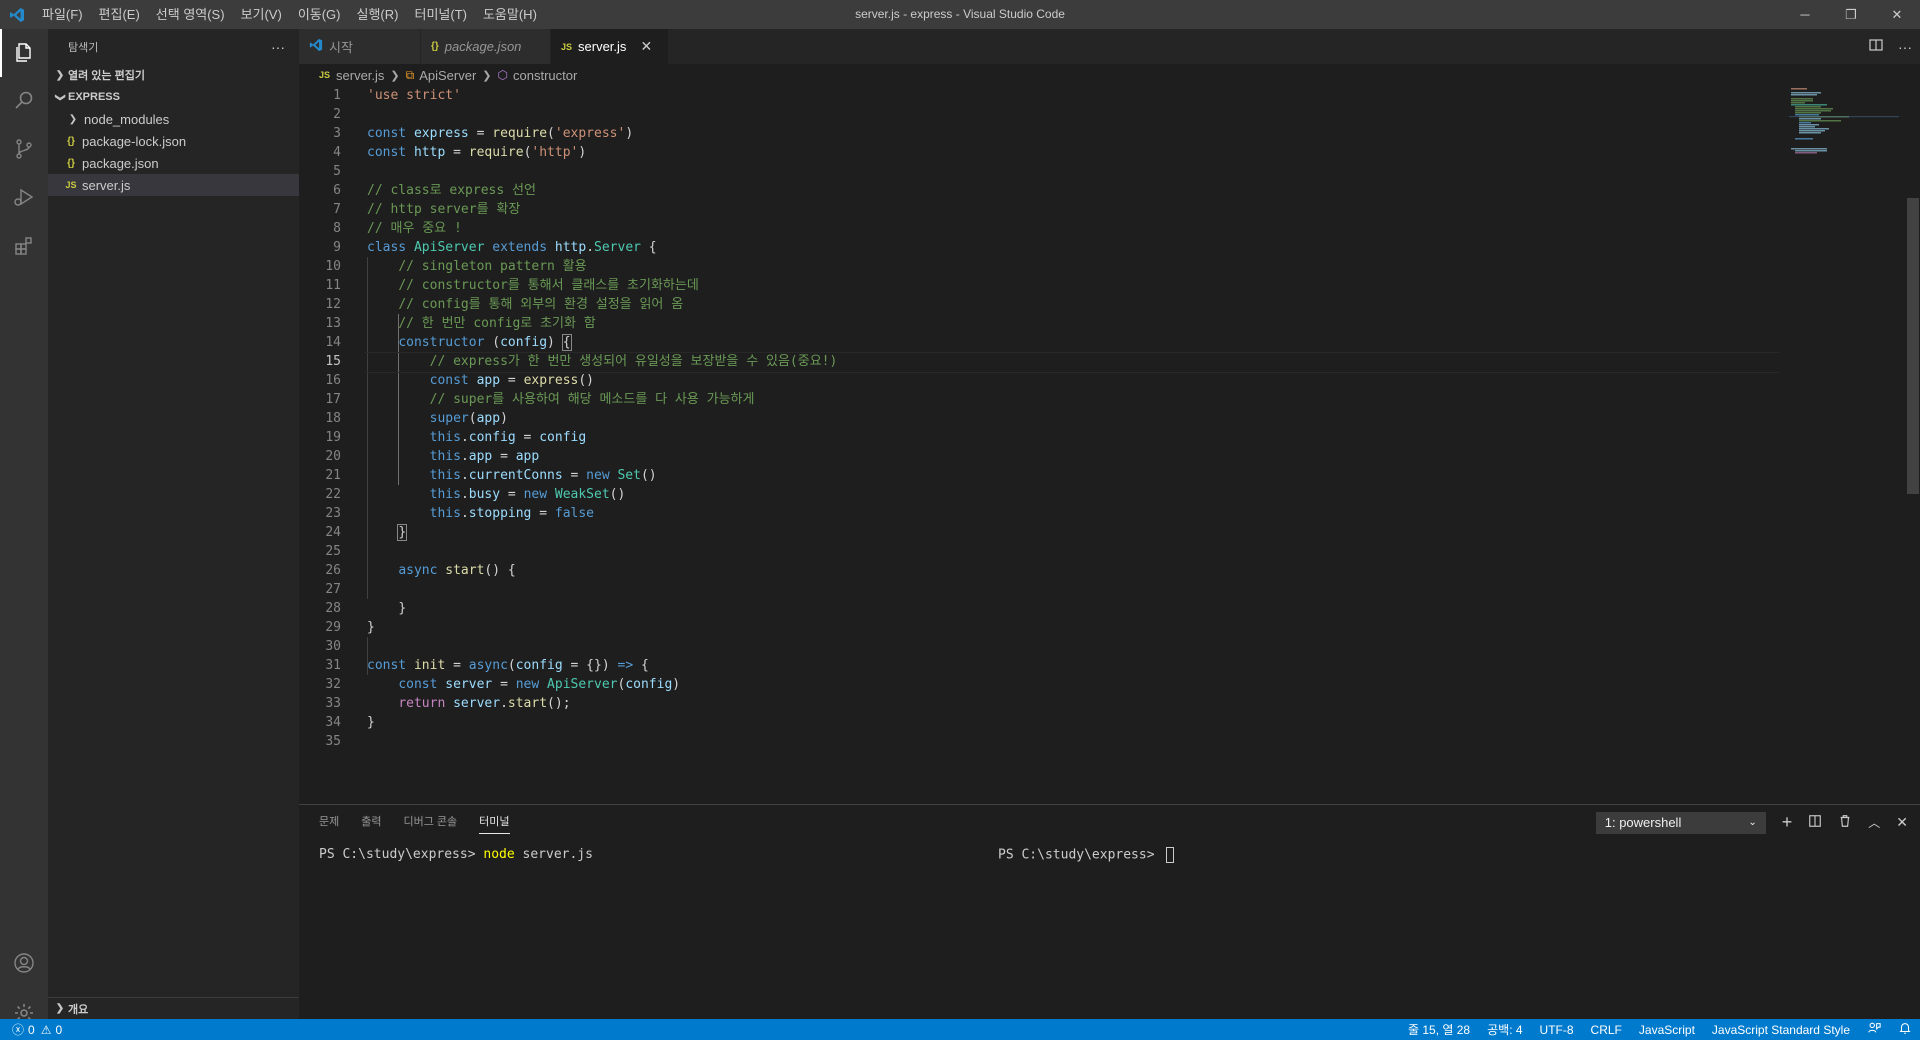  What do you see at coordinates (1874, 1029) in the screenshot?
I see `feedback-icon` at bounding box center [1874, 1029].